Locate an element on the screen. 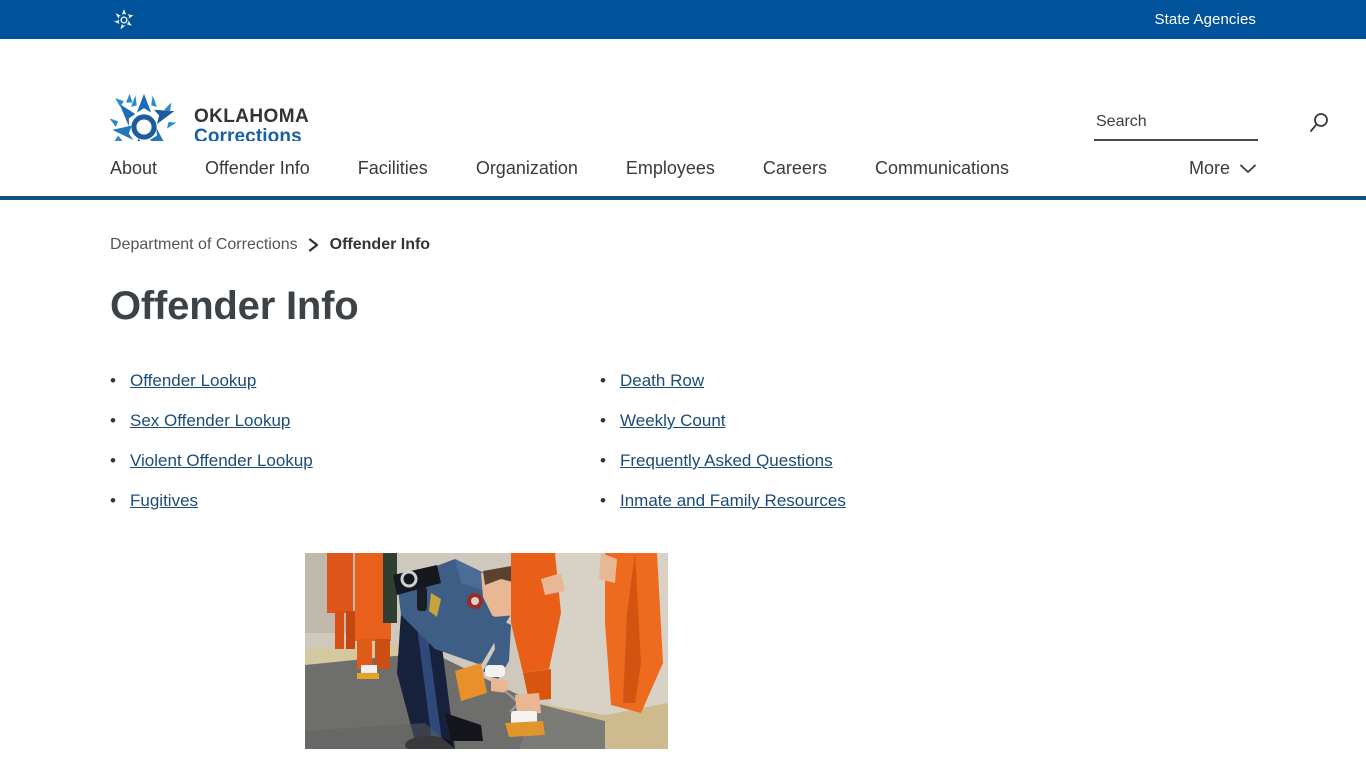  breadcrumb-parent-link: Department of Corrections is located at coordinates (204, 245).